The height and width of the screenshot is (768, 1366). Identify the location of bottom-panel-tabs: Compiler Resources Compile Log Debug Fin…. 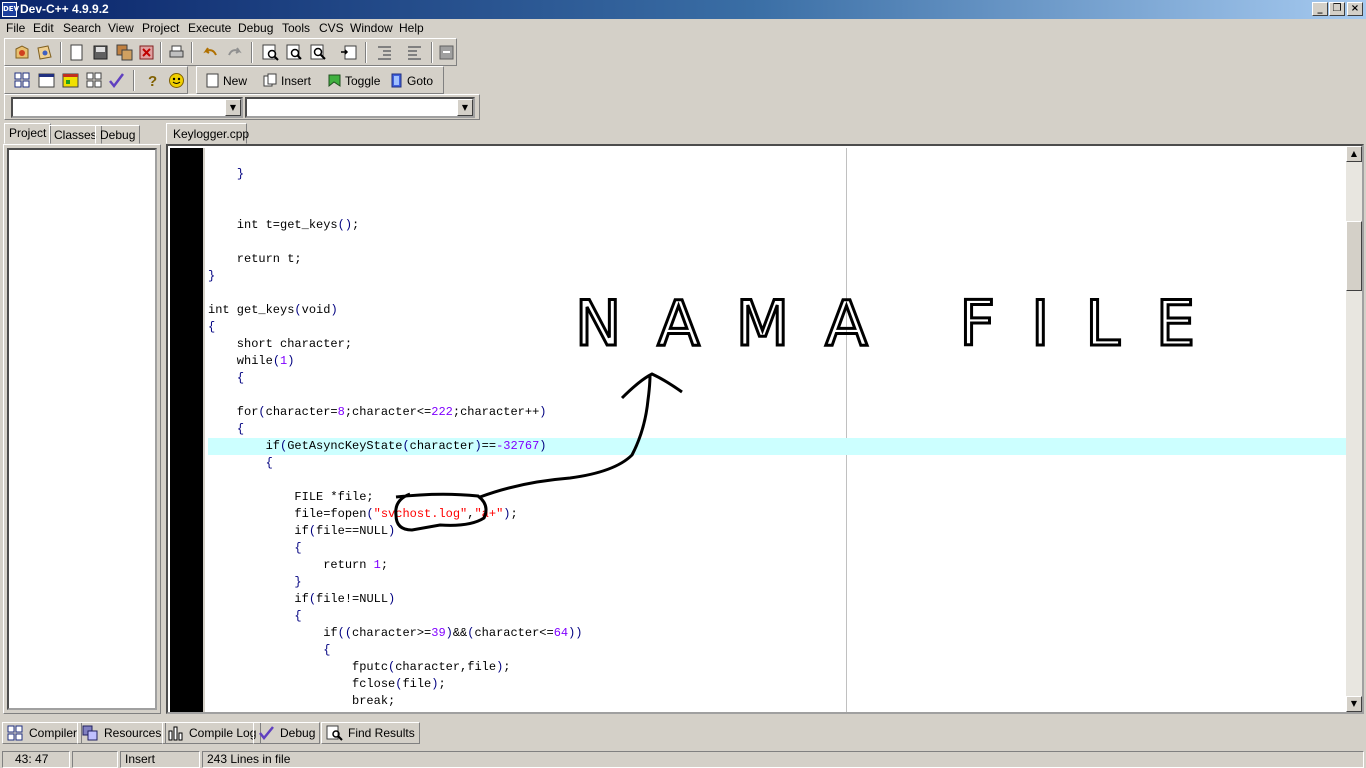
(683, 732).